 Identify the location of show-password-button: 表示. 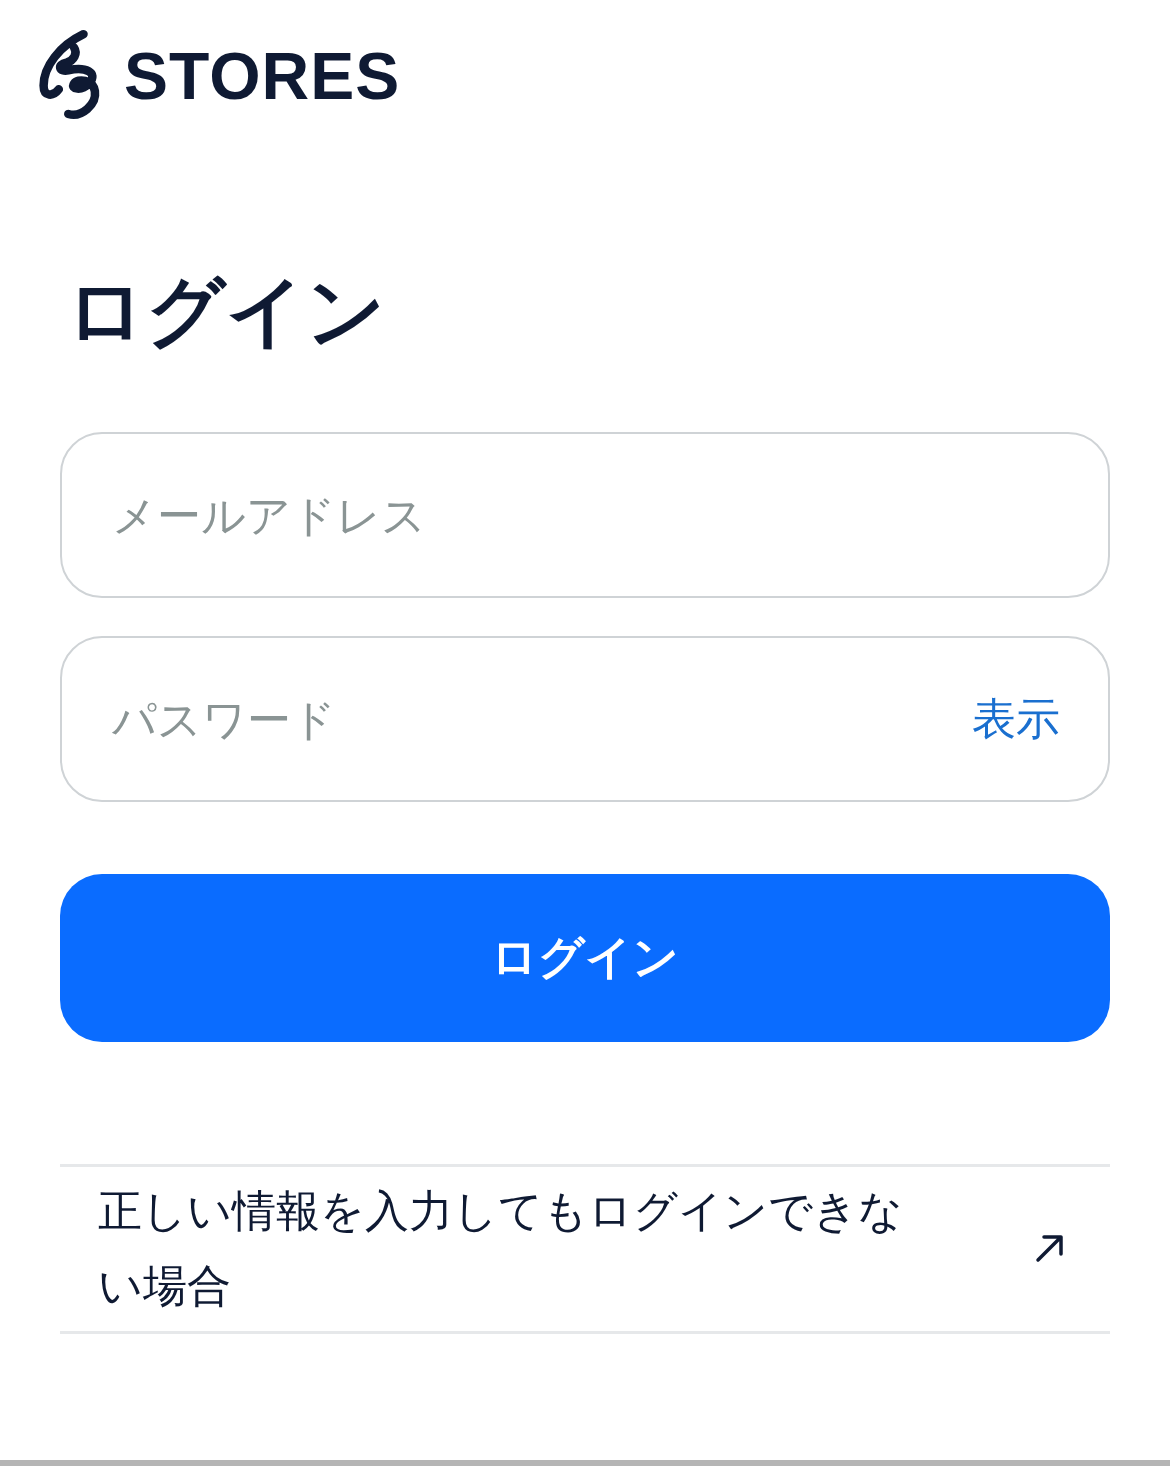
(1016, 719).